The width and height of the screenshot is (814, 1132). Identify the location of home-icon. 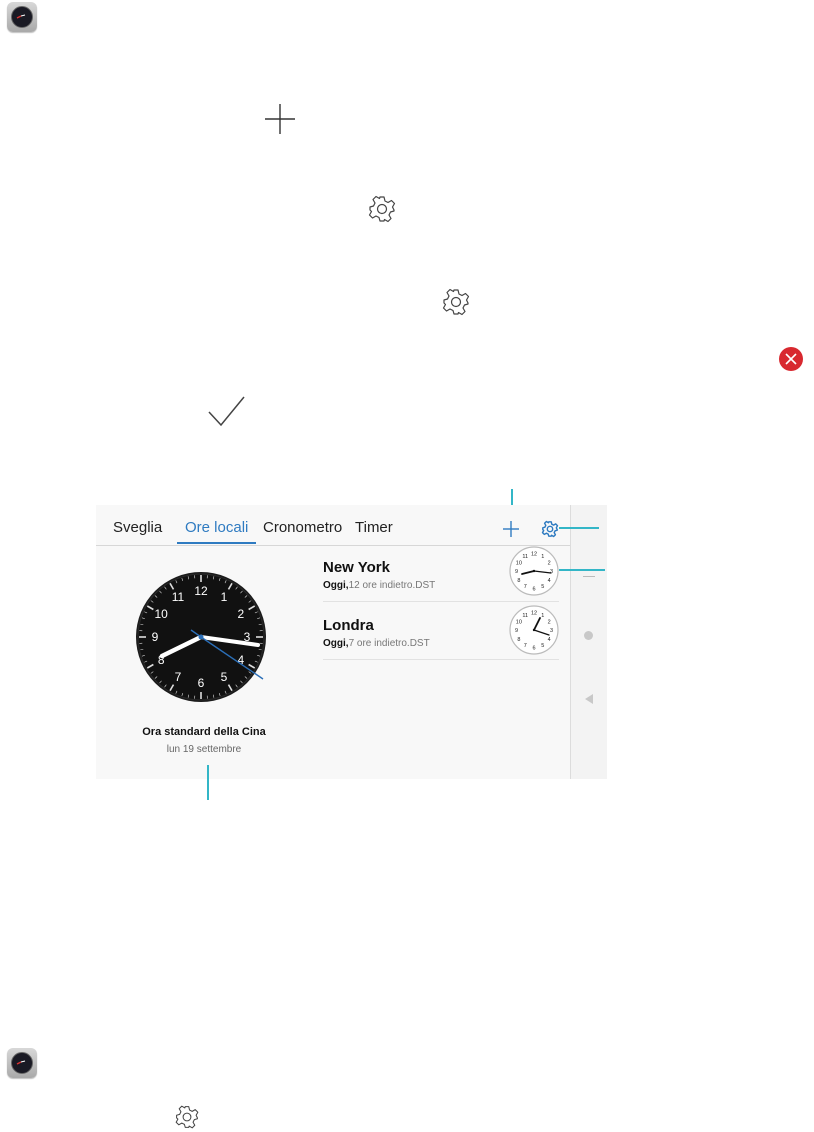
(588, 635).